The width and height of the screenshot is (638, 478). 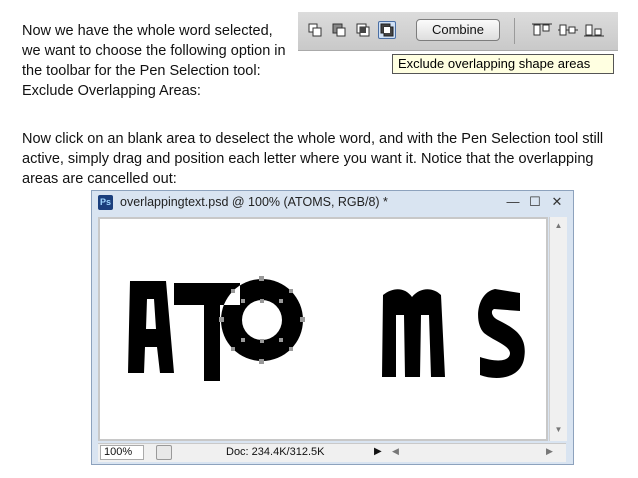 I want to click on align-middle-icon, so click(x=568, y=30).